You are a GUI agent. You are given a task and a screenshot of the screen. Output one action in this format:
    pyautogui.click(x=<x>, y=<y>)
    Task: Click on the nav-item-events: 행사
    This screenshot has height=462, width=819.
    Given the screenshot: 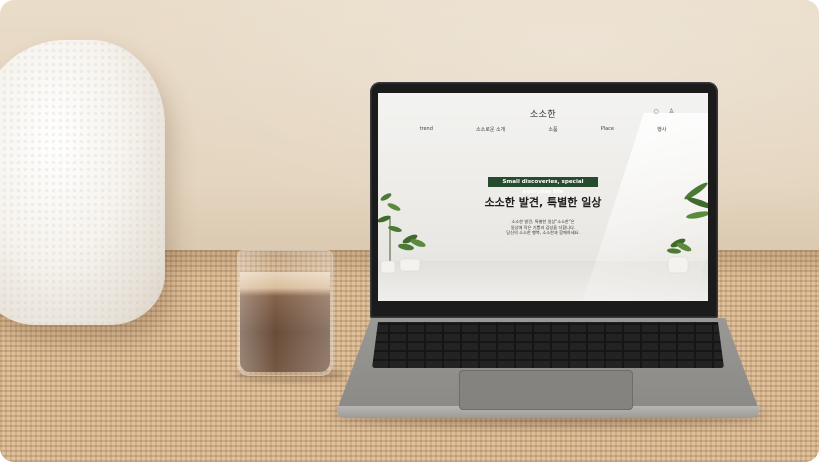 What is the action you would take?
    pyautogui.click(x=661, y=129)
    